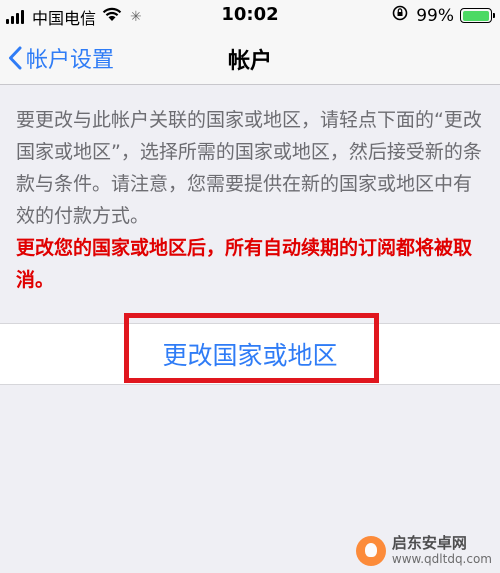 The image size is (500, 573). I want to click on battery-percent: 99%, so click(435, 15).